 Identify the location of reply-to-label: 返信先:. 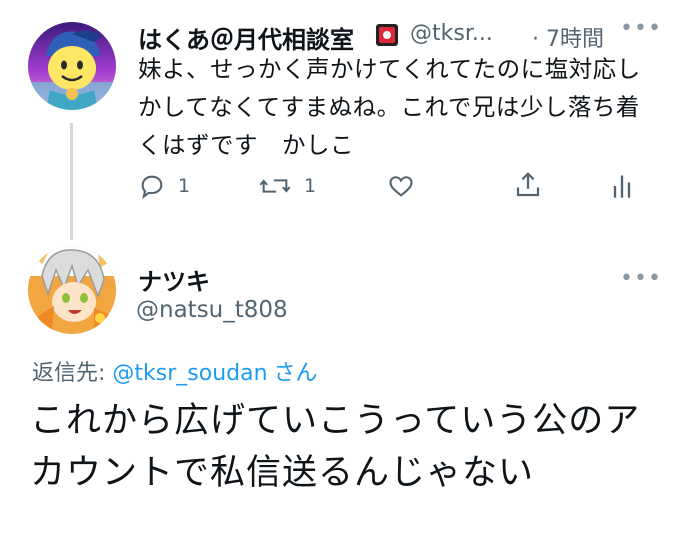
(72, 373).